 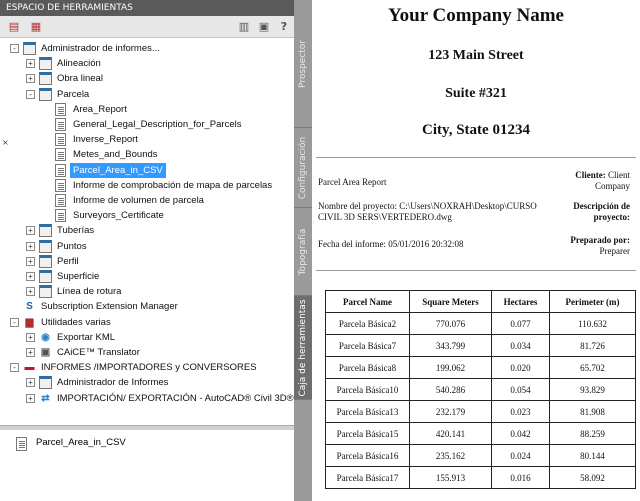 What do you see at coordinates (115, 155) in the screenshot?
I see `tree-item-label: Metes_and_Bounds` at bounding box center [115, 155].